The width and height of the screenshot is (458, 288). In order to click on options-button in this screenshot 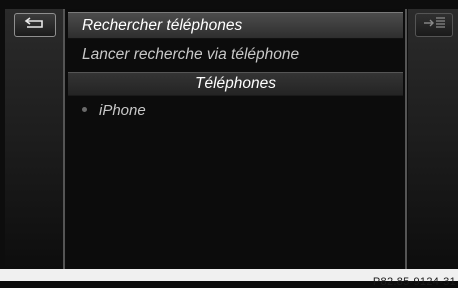, I will do `click(434, 25)`.